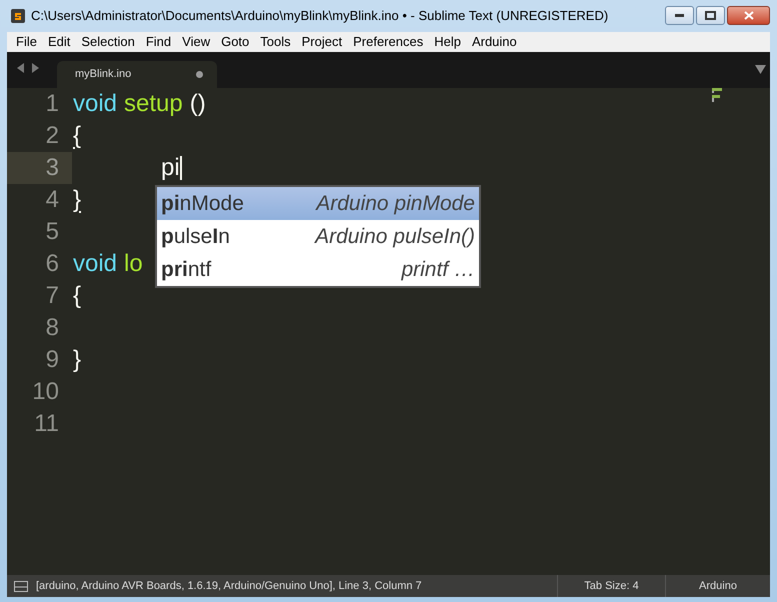 This screenshot has width=777, height=602. I want to click on line-number: 6, so click(52, 264).